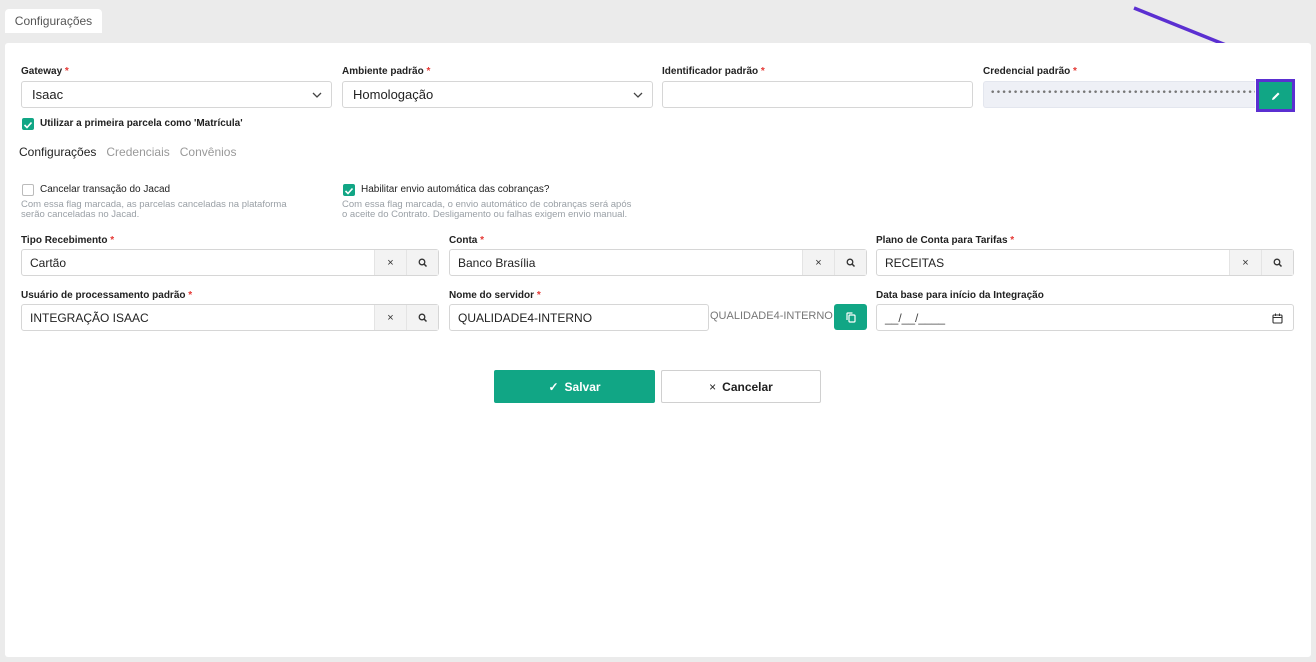 Image resolution: width=1316 pixels, height=662 pixels. I want to click on edit-credential-button, so click(1275, 95).